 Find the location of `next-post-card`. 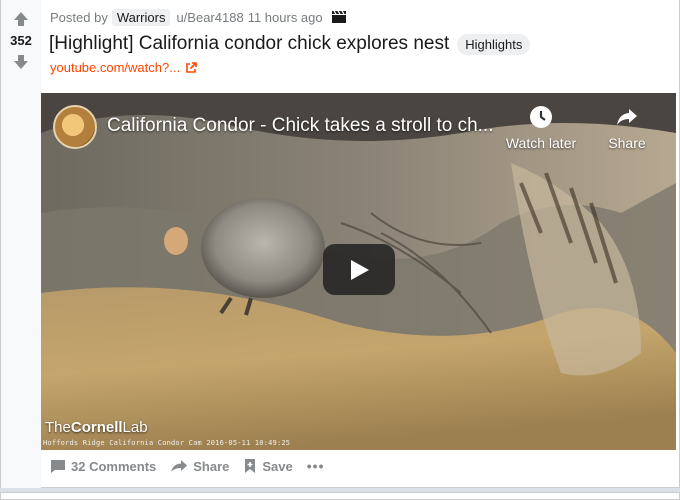

next-post-card is located at coordinates (340, 496).